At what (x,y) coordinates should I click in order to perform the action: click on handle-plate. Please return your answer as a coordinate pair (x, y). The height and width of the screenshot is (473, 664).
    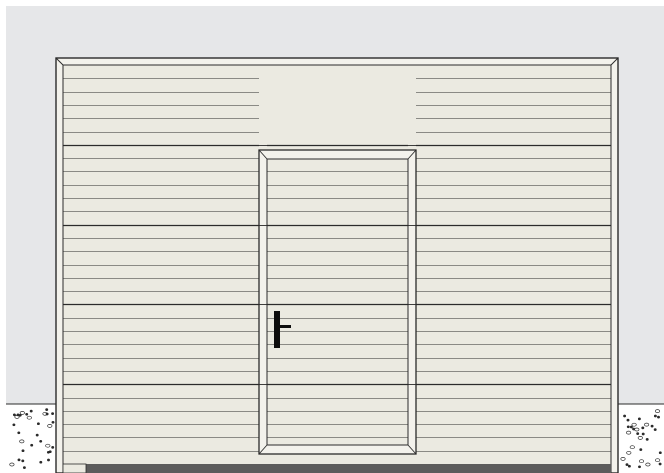
    Looking at the image, I should click on (277, 329).